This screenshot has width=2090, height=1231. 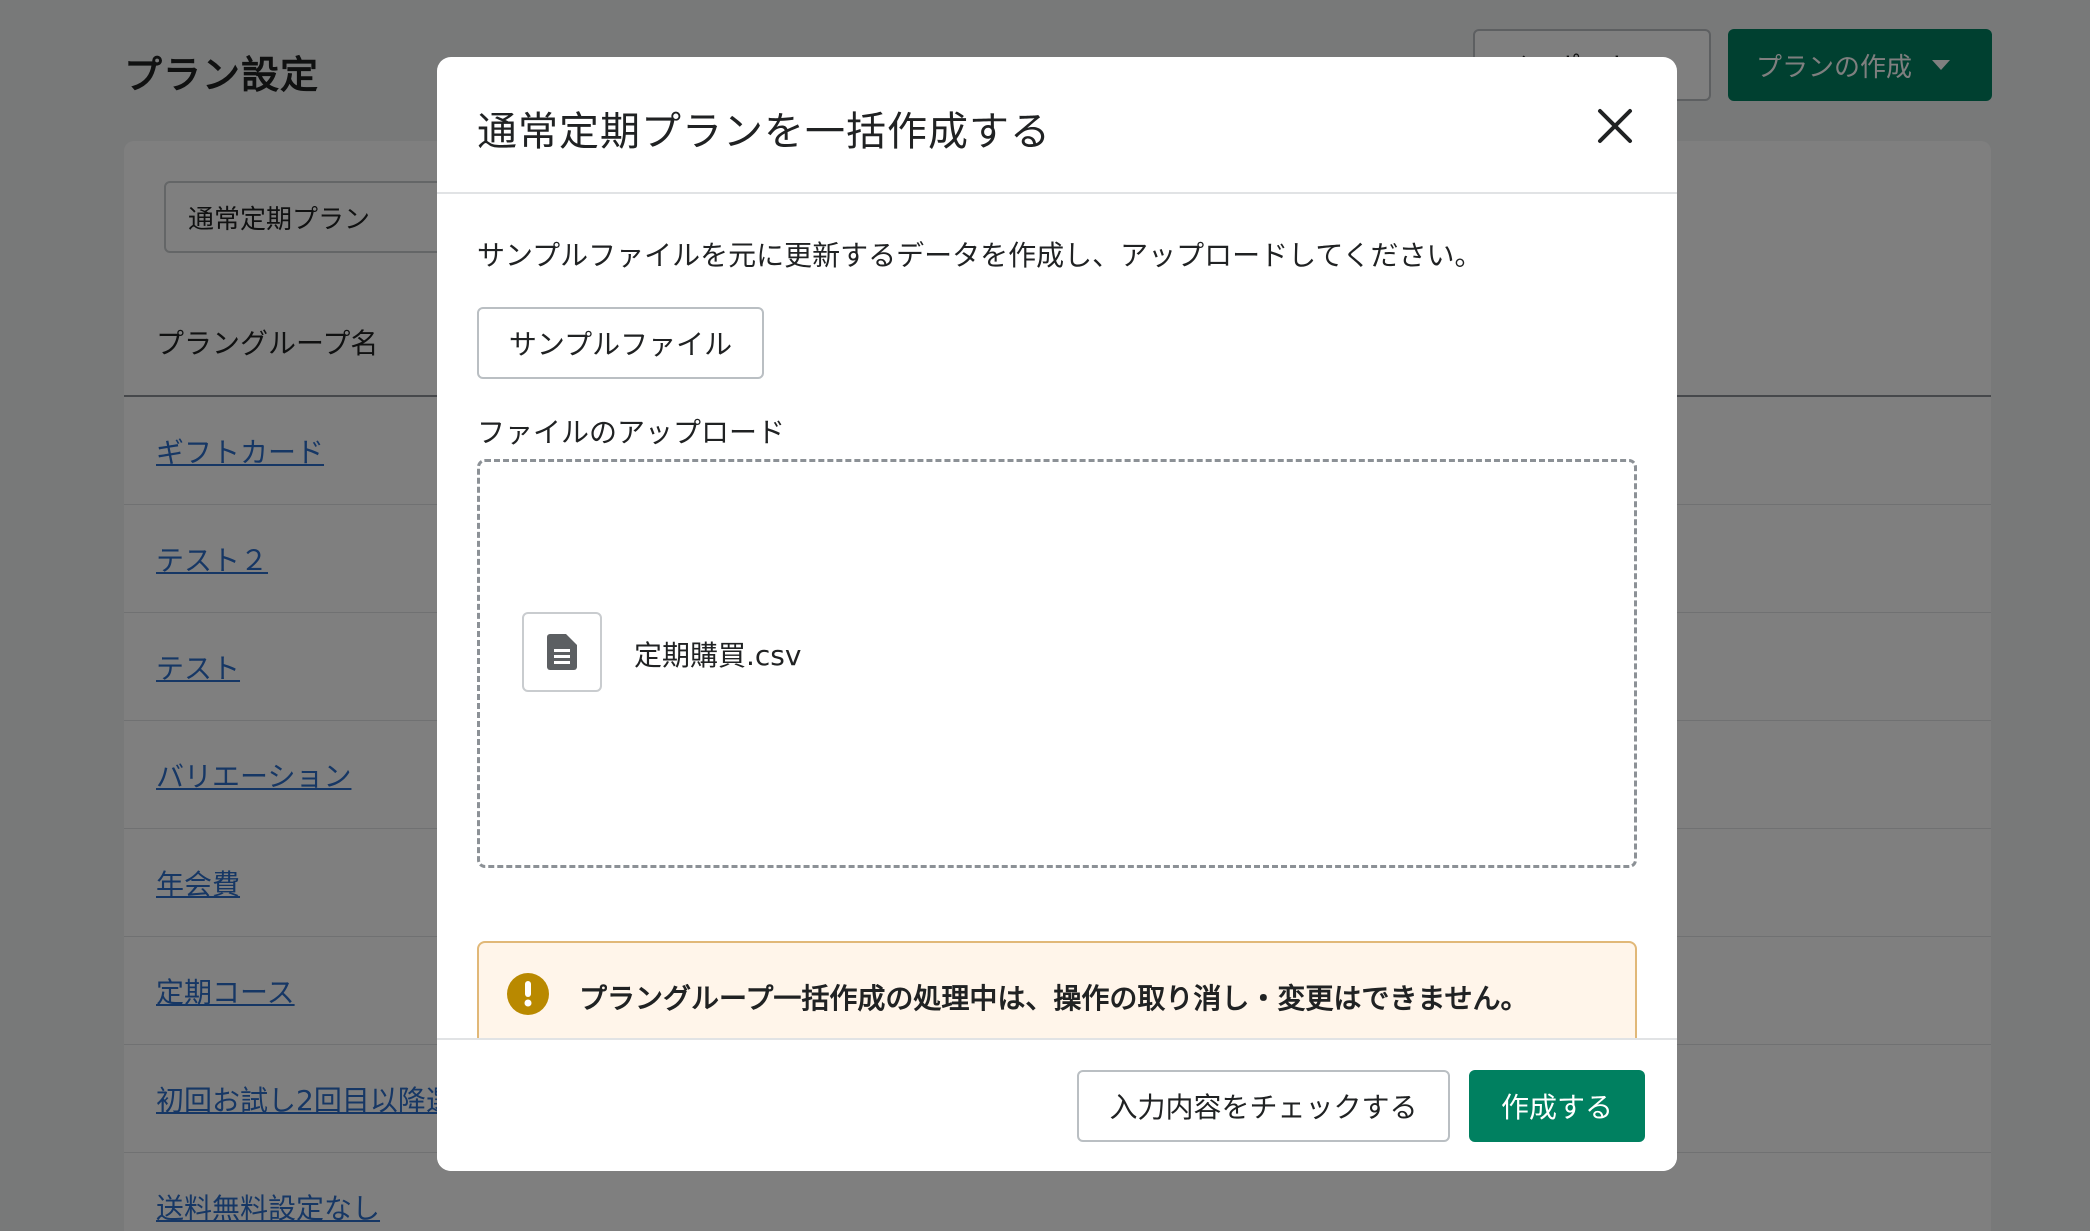 What do you see at coordinates (1054, 998) in the screenshot?
I see `warning-text: プラングループ一括作成の処理中は、操作の取り消し・変更はできません。` at bounding box center [1054, 998].